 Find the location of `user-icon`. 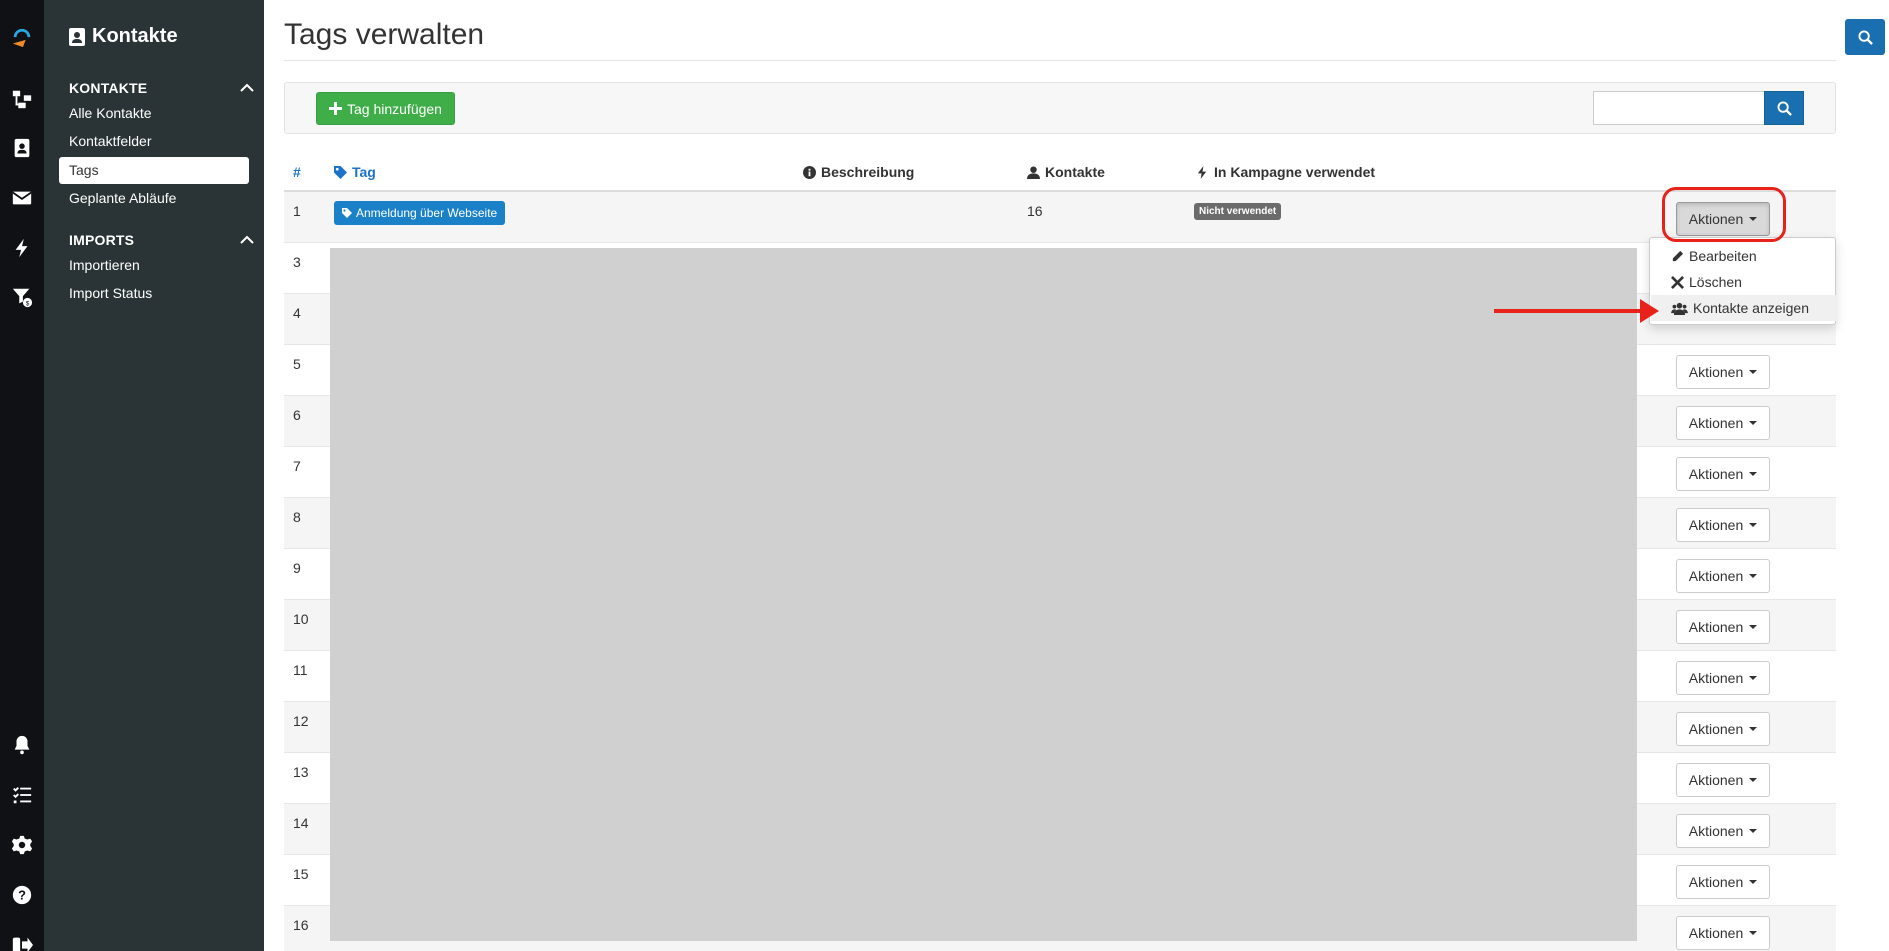

user-icon is located at coordinates (1033, 172).